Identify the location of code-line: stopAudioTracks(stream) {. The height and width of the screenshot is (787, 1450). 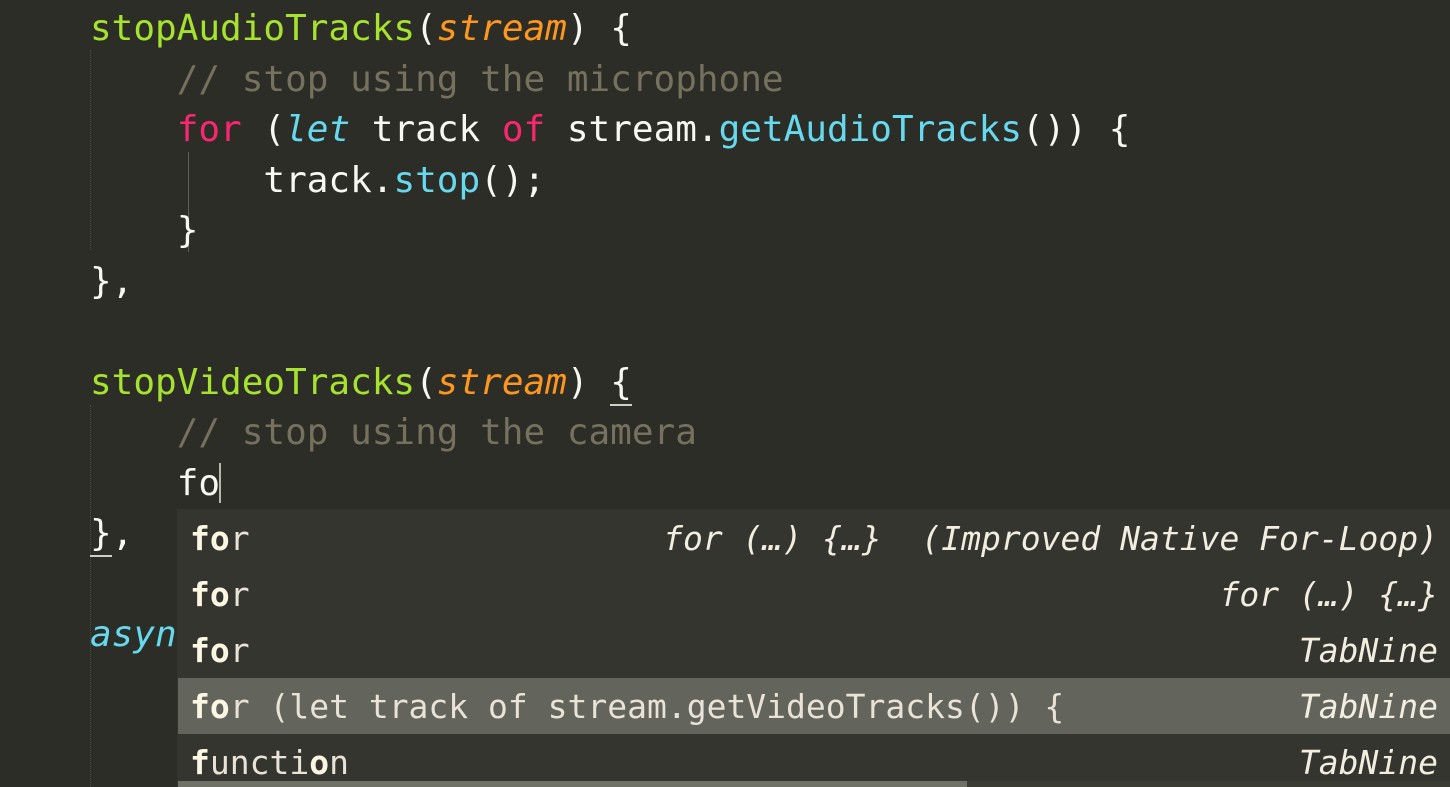
(725, 29).